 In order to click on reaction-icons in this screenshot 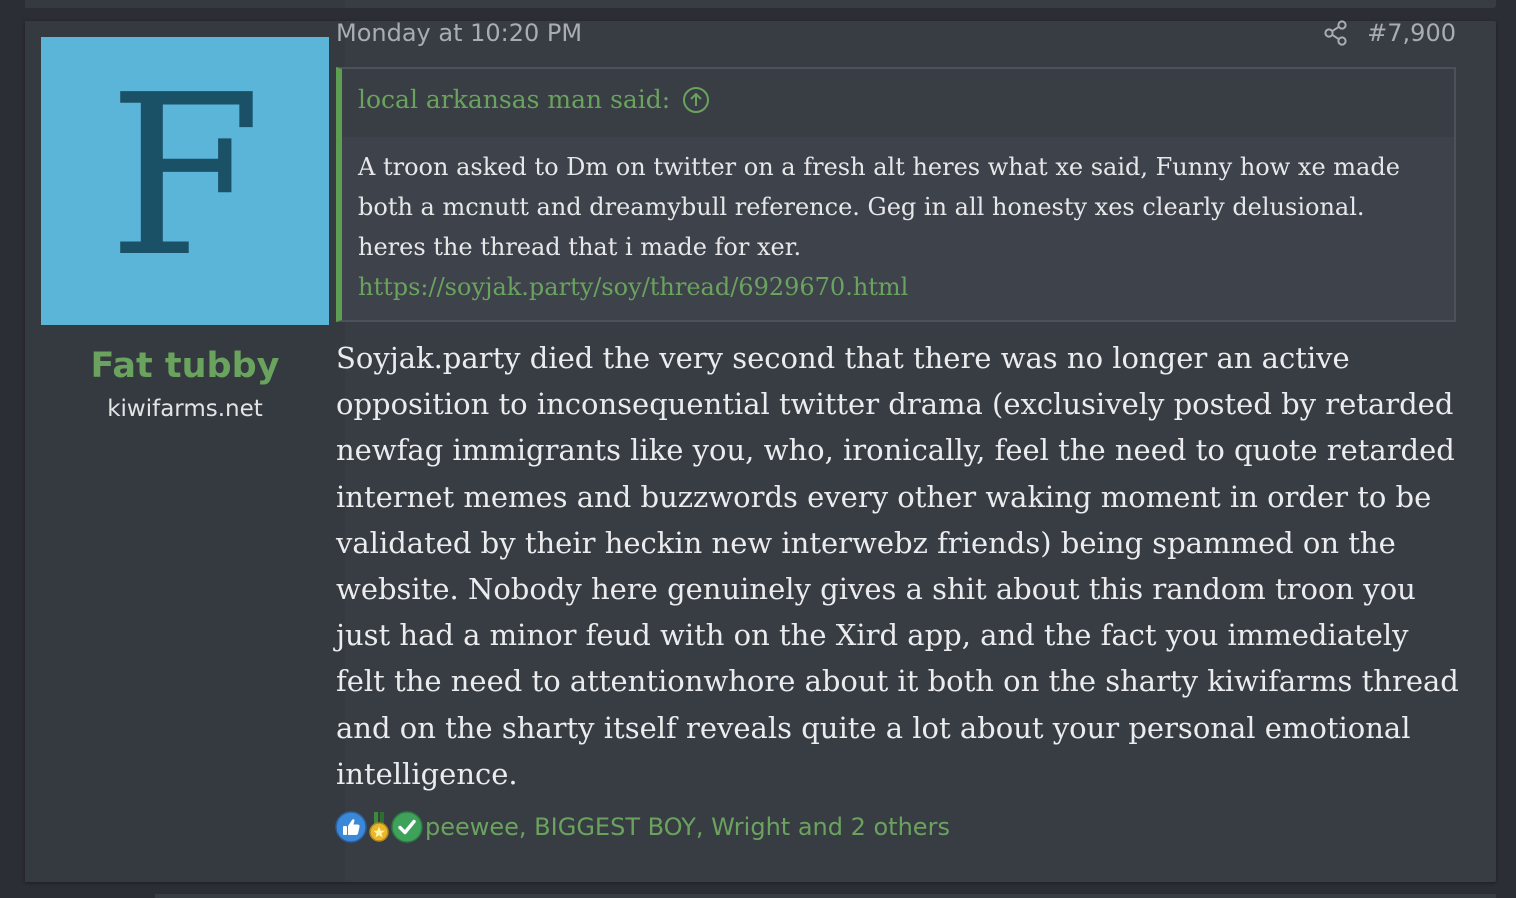, I will do `click(379, 827)`.